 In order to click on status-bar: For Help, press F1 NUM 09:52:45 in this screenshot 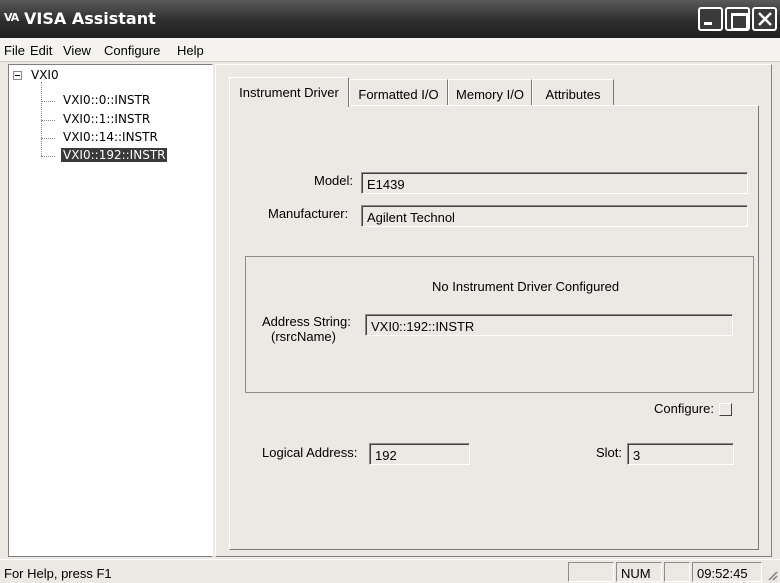, I will do `click(390, 571)`.